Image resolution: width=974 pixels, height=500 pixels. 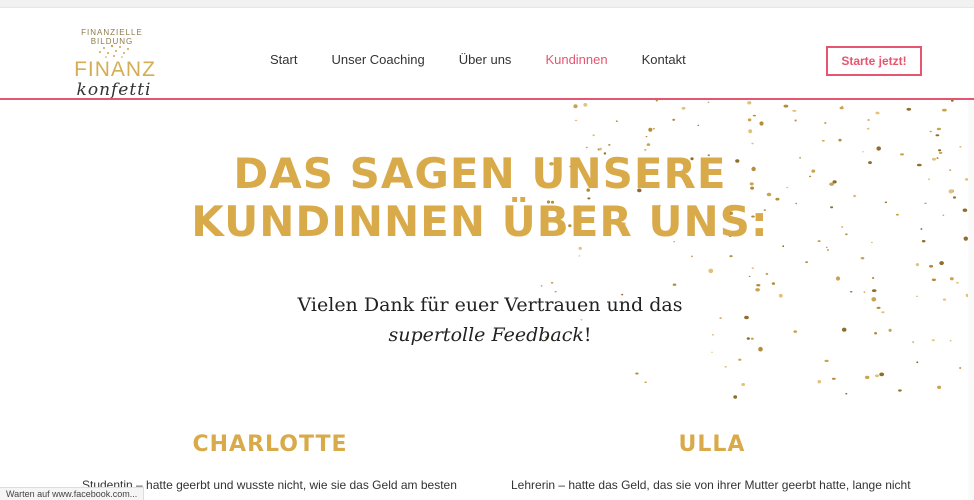 I want to click on starte-jetzt-button: Starte jetzt!, so click(x=874, y=61).